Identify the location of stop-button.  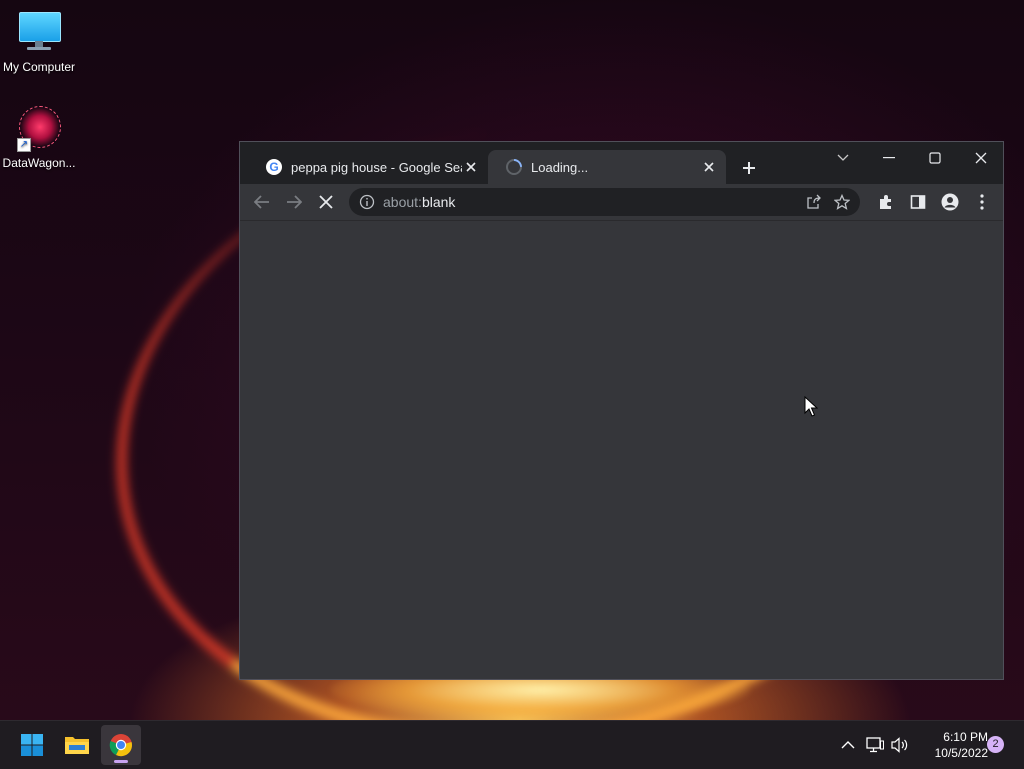
(326, 202).